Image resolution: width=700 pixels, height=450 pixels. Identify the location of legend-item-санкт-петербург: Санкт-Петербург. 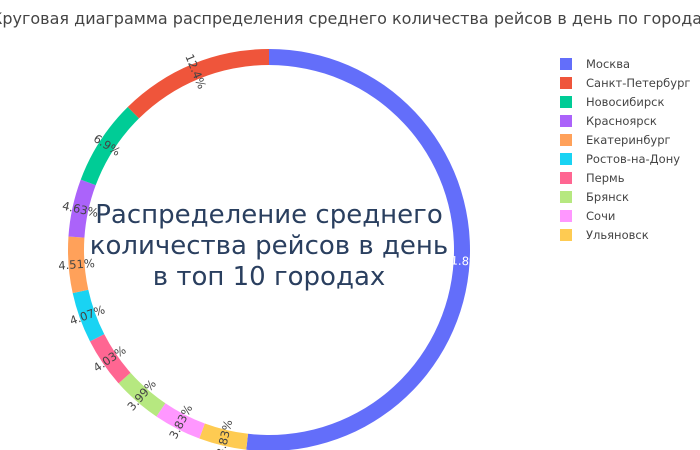
(629, 82).